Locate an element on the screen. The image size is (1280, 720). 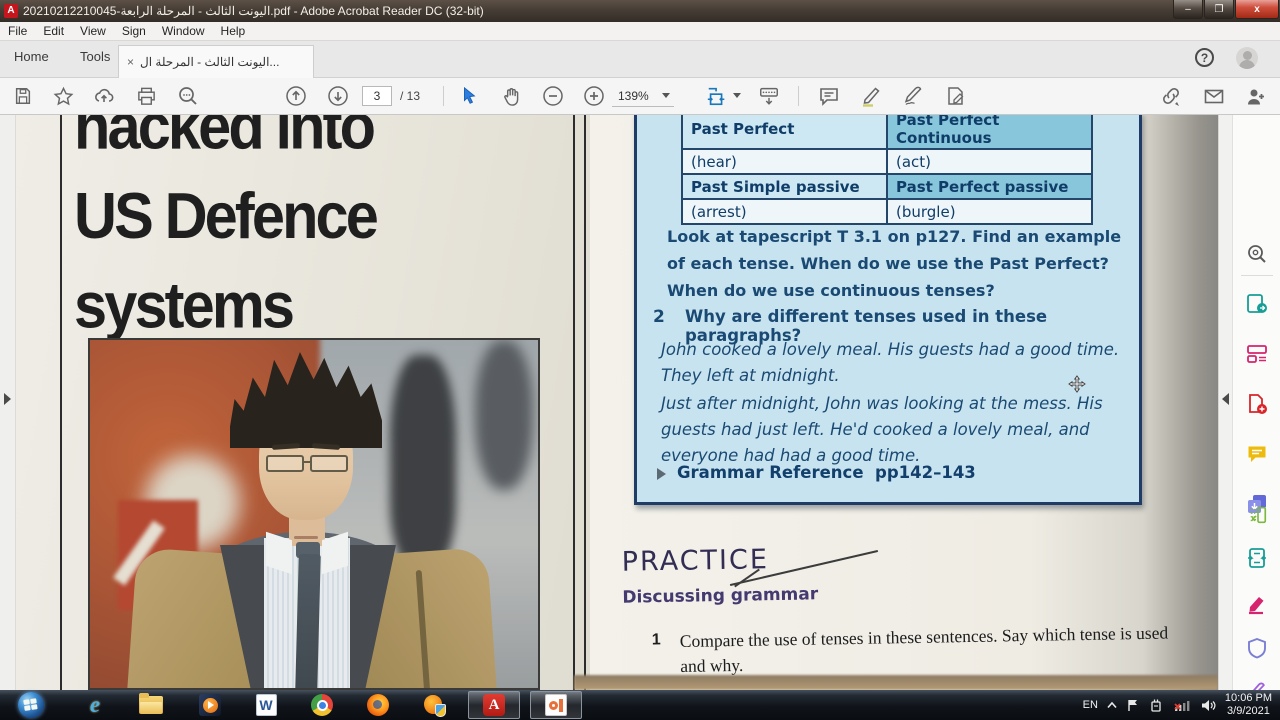
taskbar-internet-explorer: e is located at coordinates (95, 705).